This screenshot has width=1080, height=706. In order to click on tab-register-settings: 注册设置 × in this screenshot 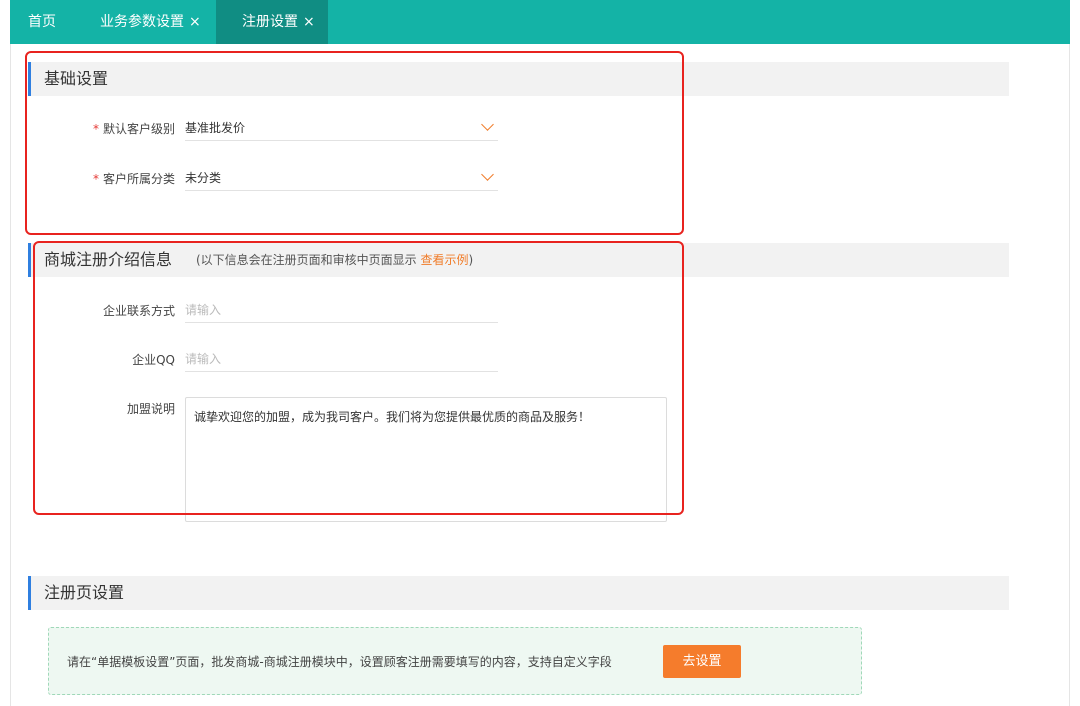, I will do `click(272, 22)`.